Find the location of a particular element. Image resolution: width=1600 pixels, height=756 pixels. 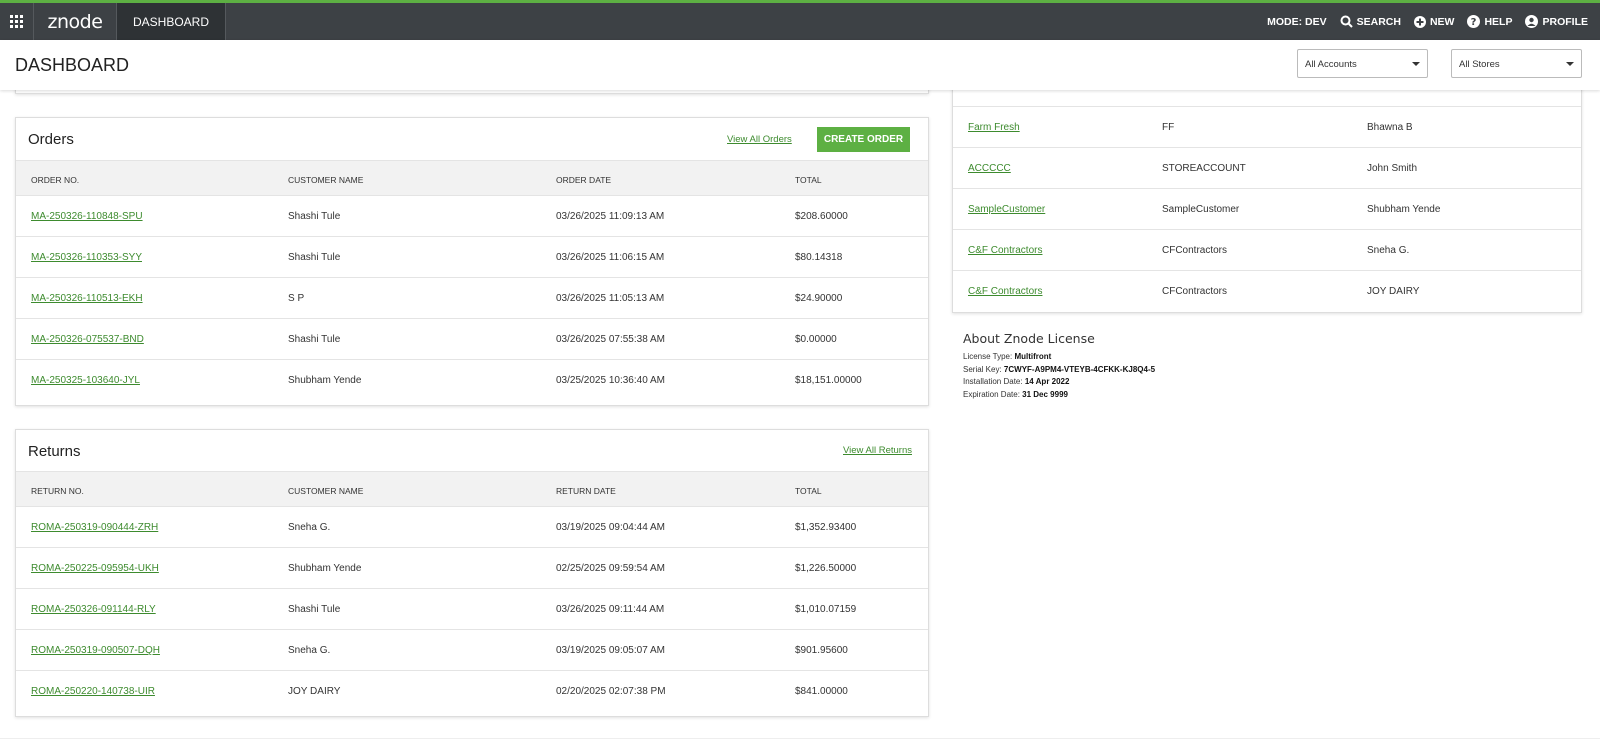

account-code: STOREACCOUNT is located at coordinates (1204, 168).